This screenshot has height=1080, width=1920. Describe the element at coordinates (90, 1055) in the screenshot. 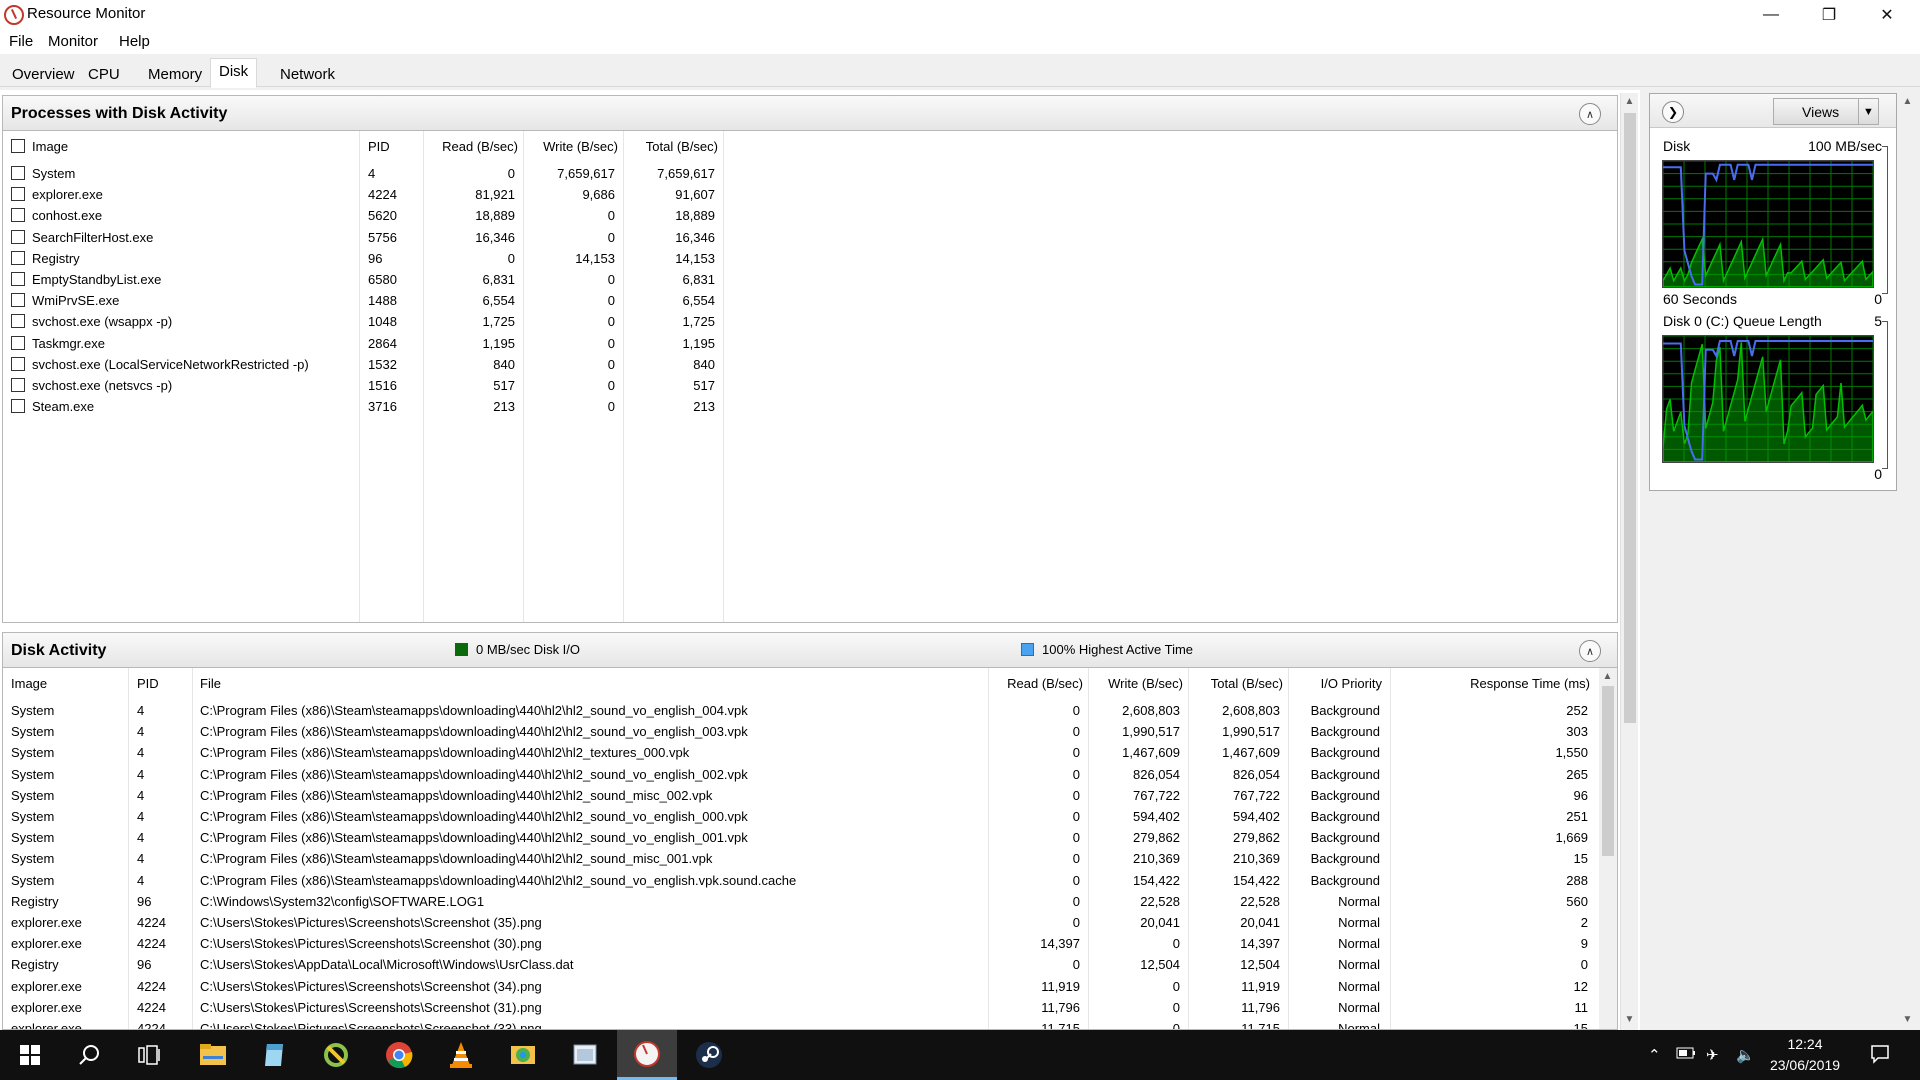

I see `search-icon` at that location.